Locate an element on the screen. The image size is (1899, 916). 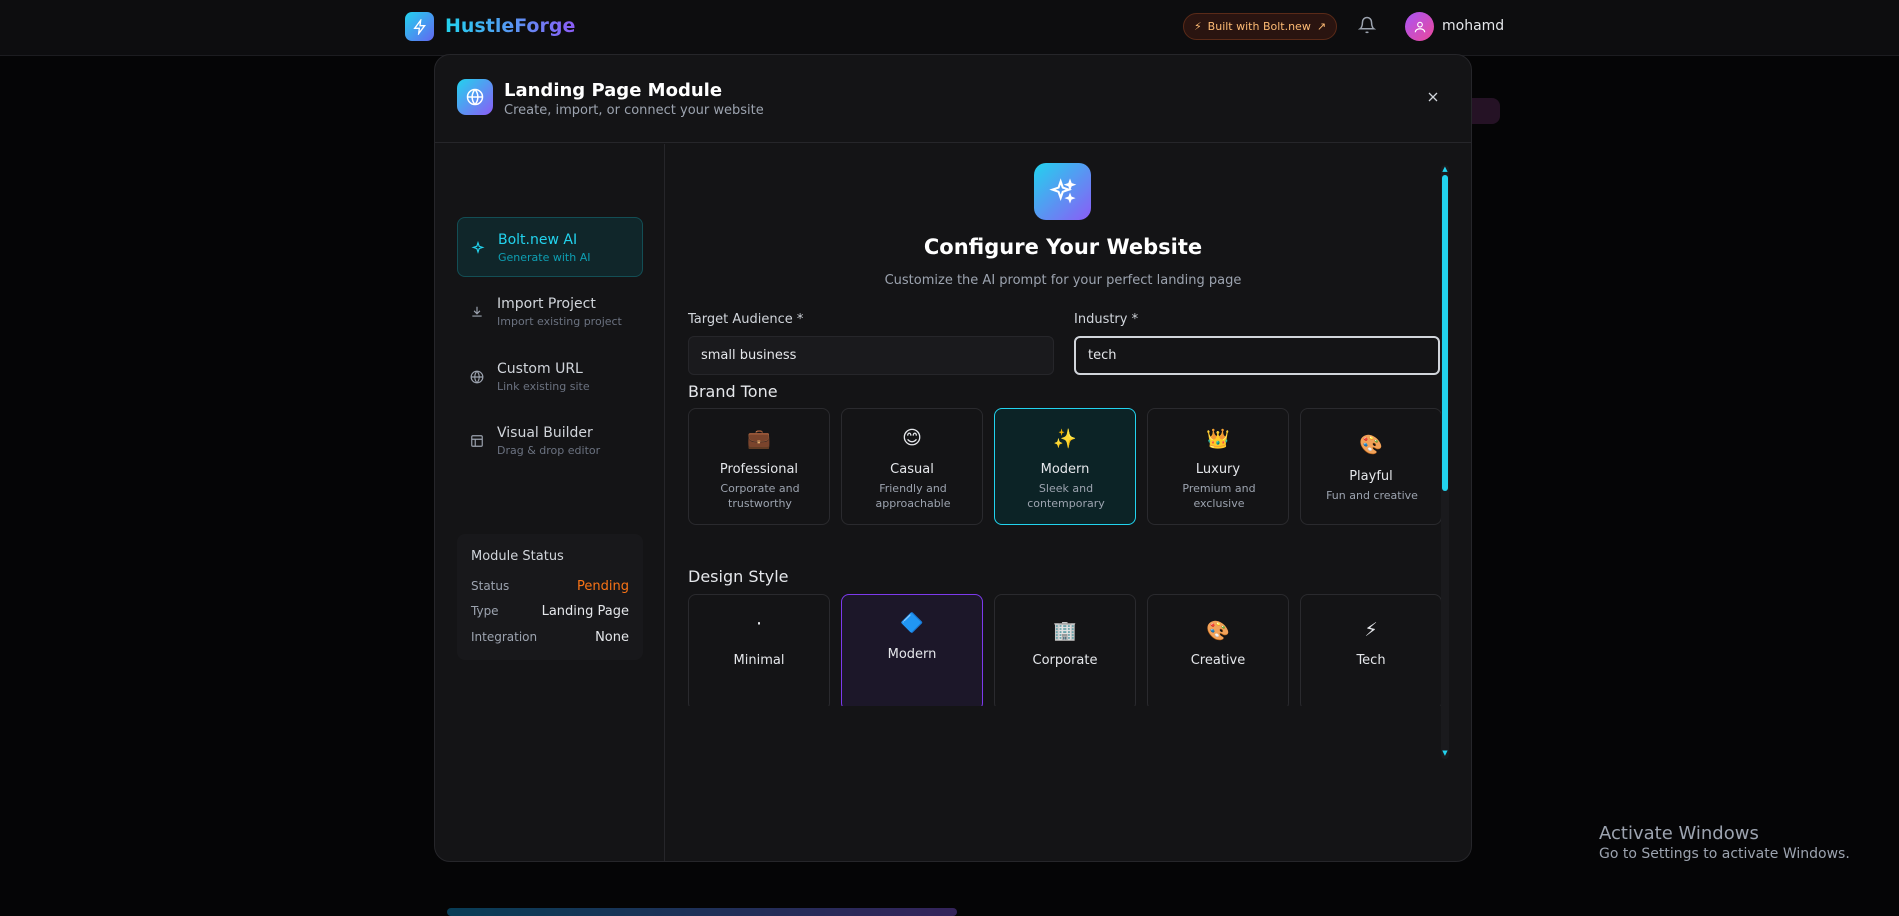
industry-label: Industry * is located at coordinates (1106, 319).